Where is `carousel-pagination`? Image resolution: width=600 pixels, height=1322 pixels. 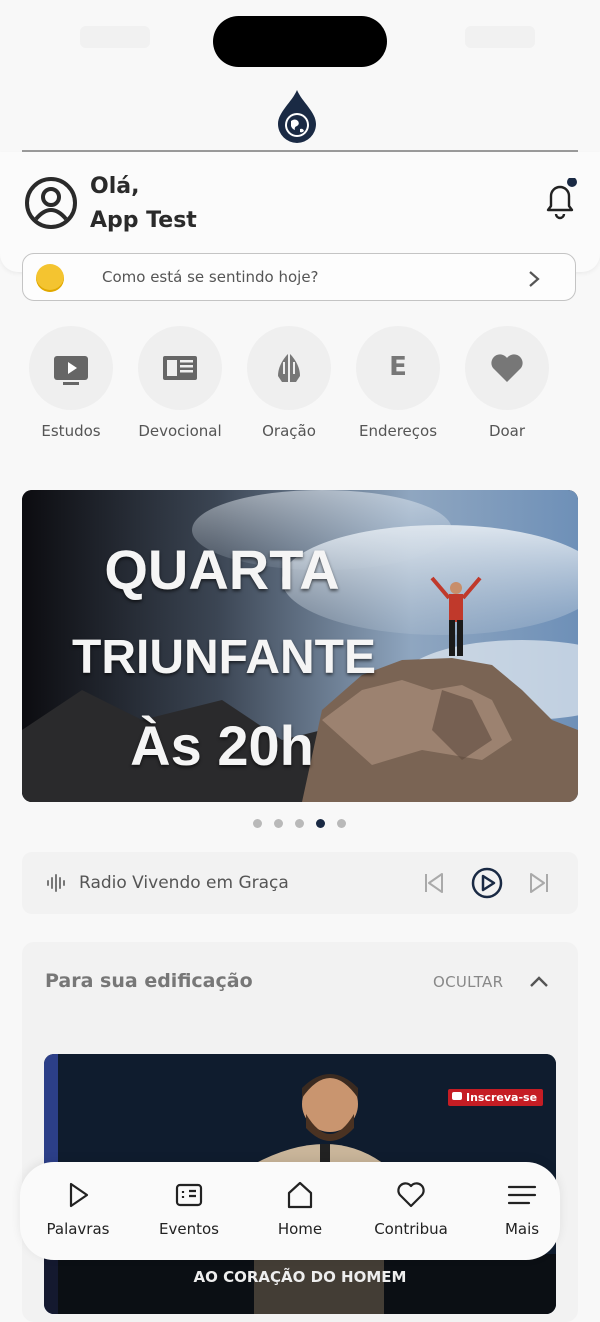 carousel-pagination is located at coordinates (305, 820).